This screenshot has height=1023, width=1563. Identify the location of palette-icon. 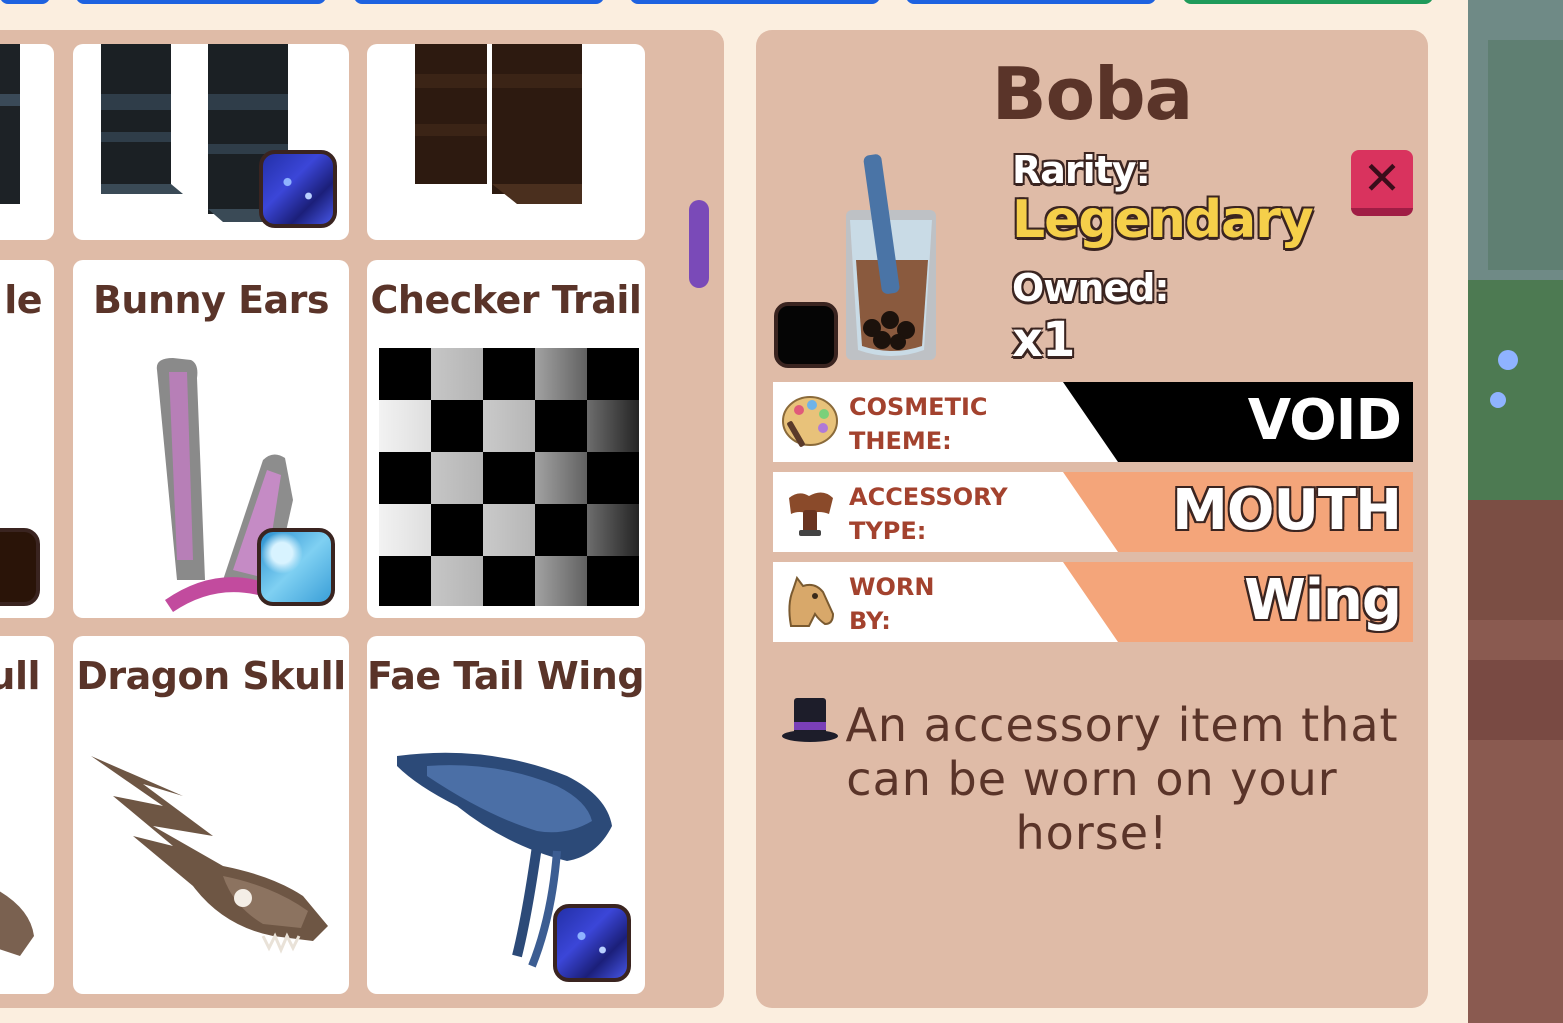
(810, 421).